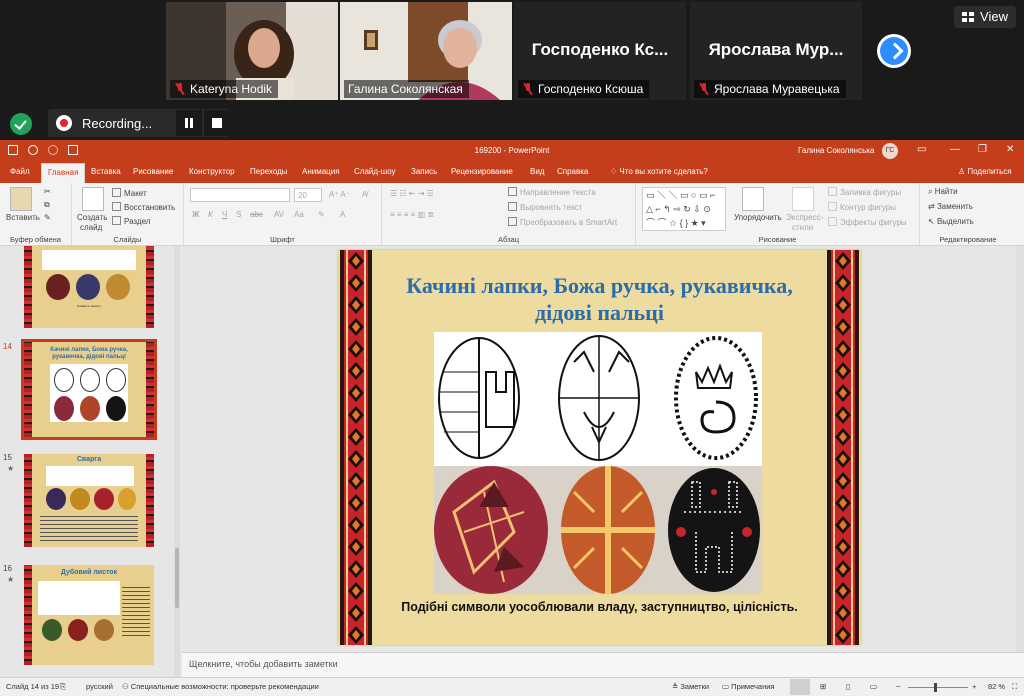 This screenshot has width=1024, height=696. I want to click on tab-review: Рецензирование, so click(482, 171).